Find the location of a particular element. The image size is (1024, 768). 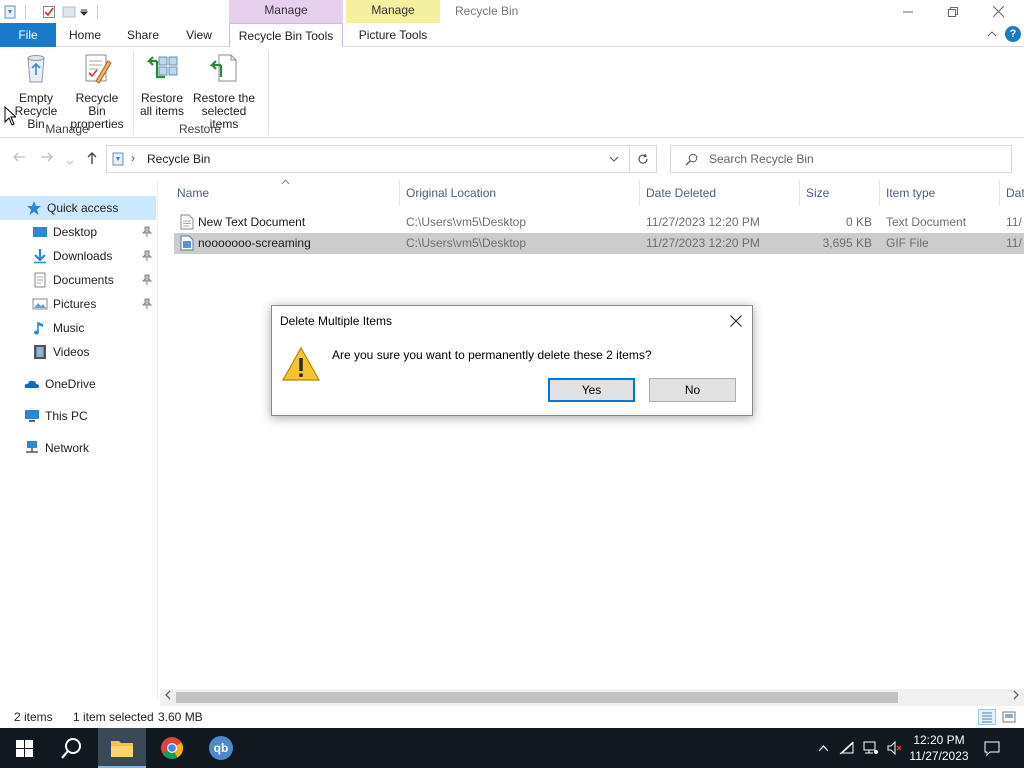

horizontal-scrollbar is located at coordinates (592, 697).